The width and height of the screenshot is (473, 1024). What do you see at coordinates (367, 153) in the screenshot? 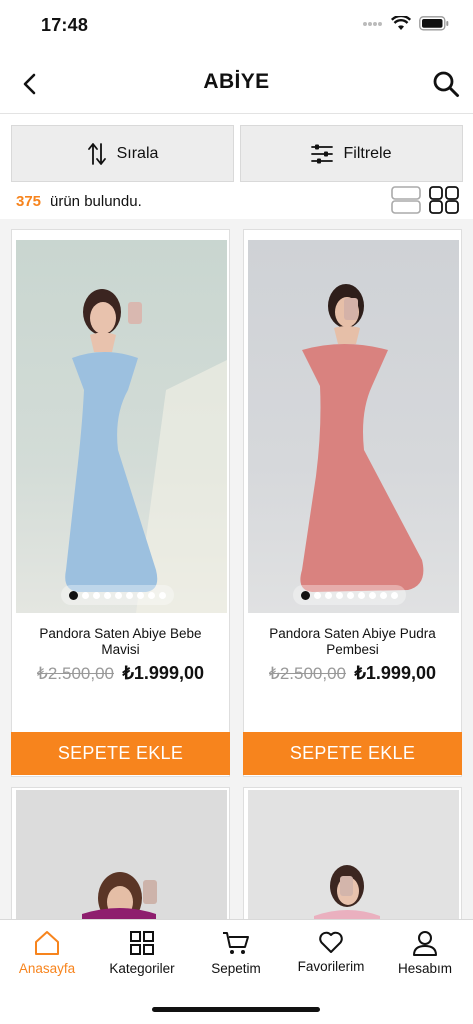
I see `filter-label: Filtrele` at bounding box center [367, 153].